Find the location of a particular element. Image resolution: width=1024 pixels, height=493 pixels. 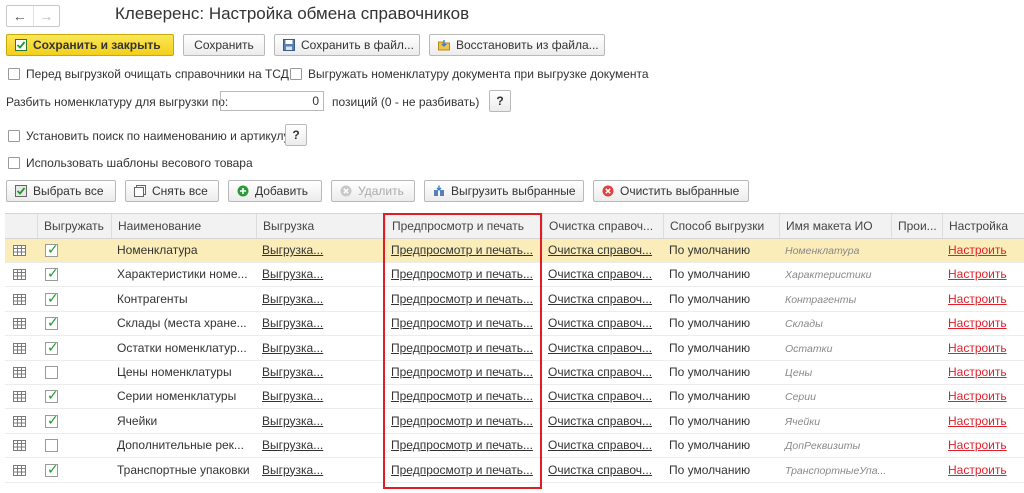

split-count-input: 0 is located at coordinates (272, 101).